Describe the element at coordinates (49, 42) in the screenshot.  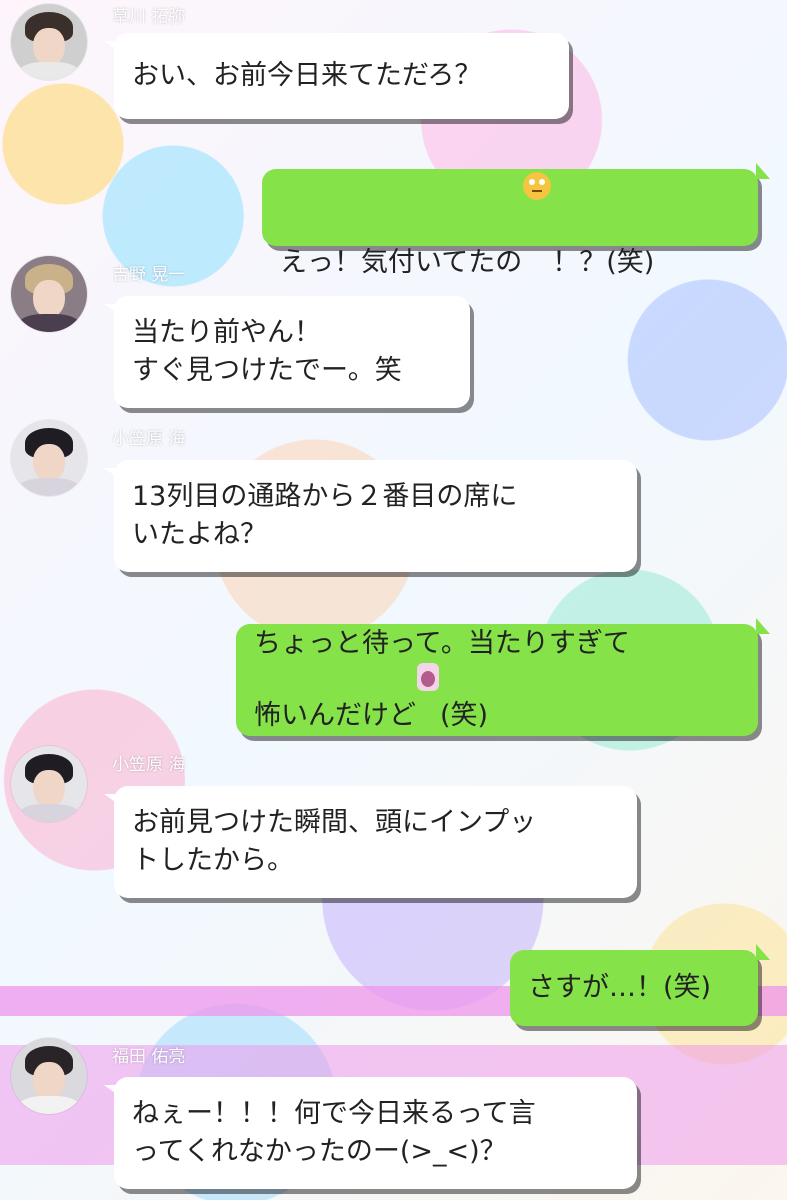
I see `avatar-kusakawa` at that location.